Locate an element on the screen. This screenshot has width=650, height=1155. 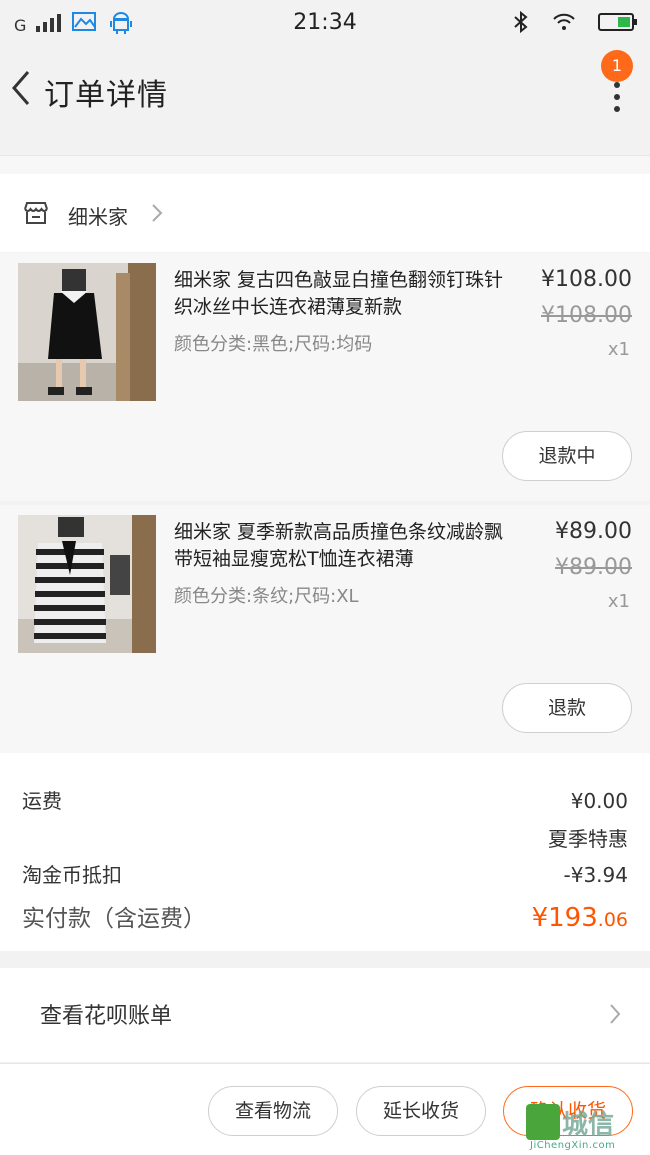
huabei-bill-row: 查看花呗账单 is located at coordinates (325, 1015).